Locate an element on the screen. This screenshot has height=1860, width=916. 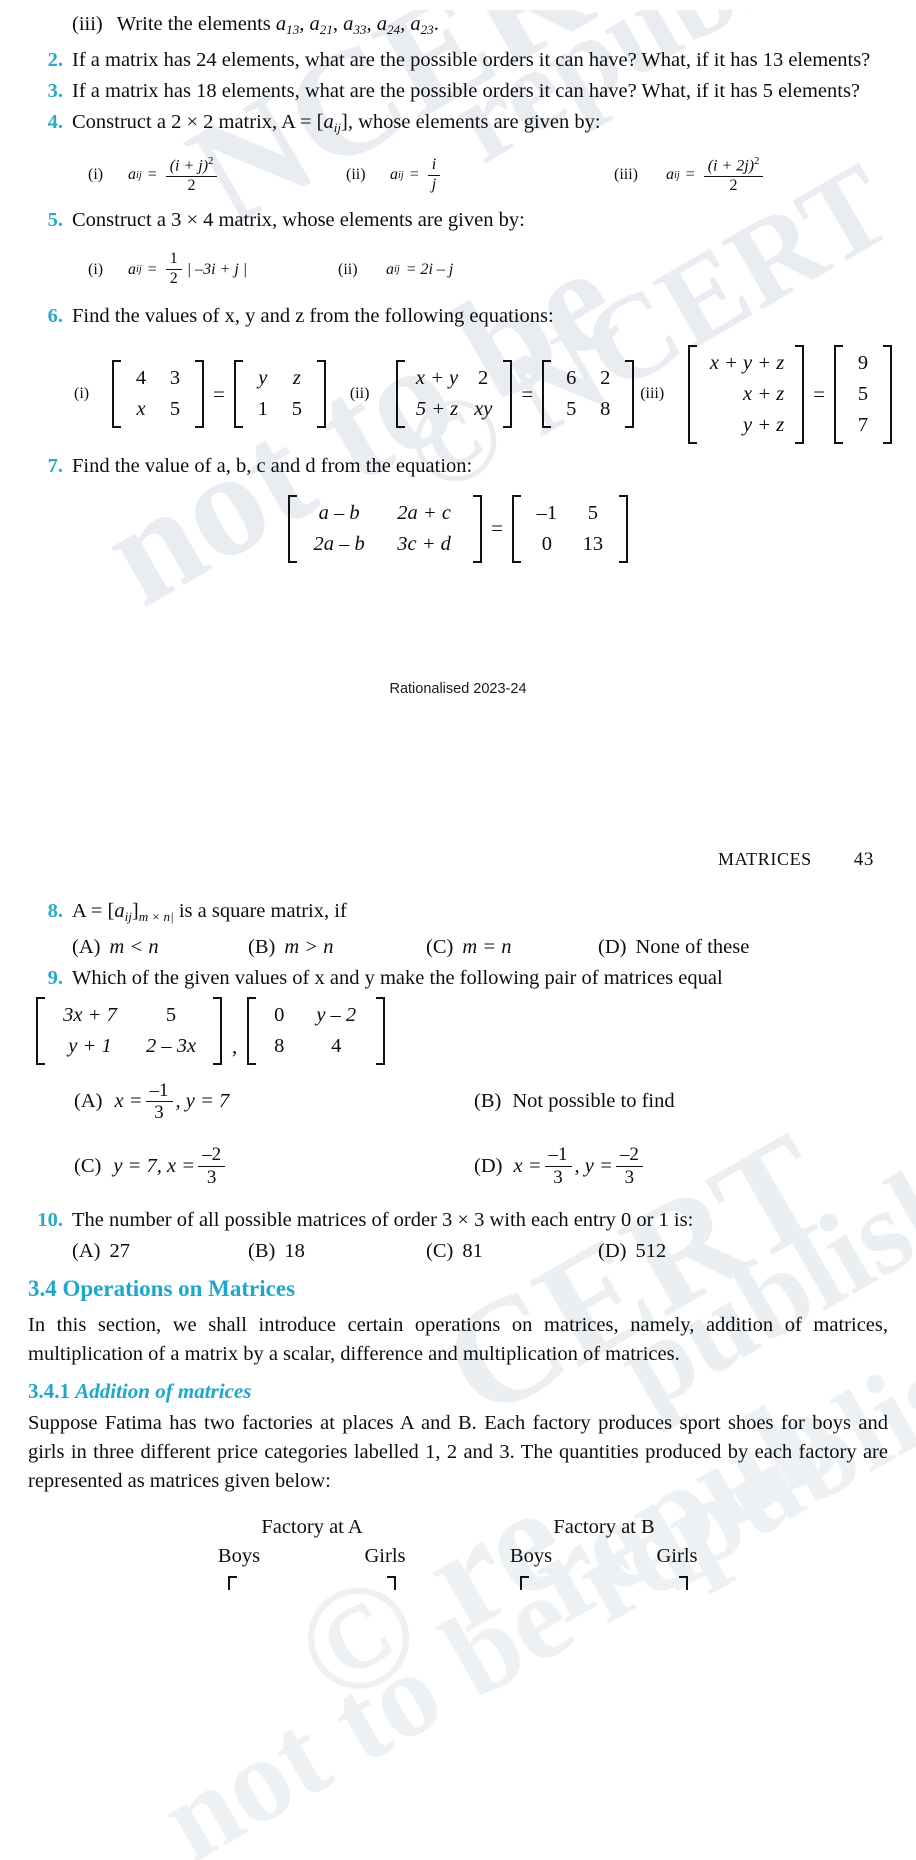
factory-a-heading: Factory at A is located at coordinates (312, 1526).